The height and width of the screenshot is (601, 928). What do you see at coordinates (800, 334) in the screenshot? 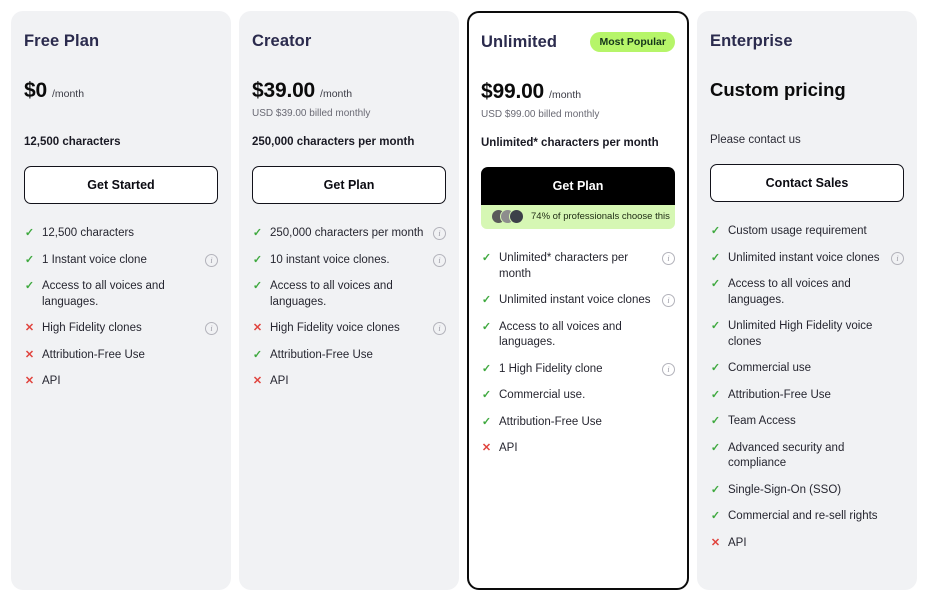
I see `feature-label: Unlimited High Fidelity voice clones` at bounding box center [800, 334].